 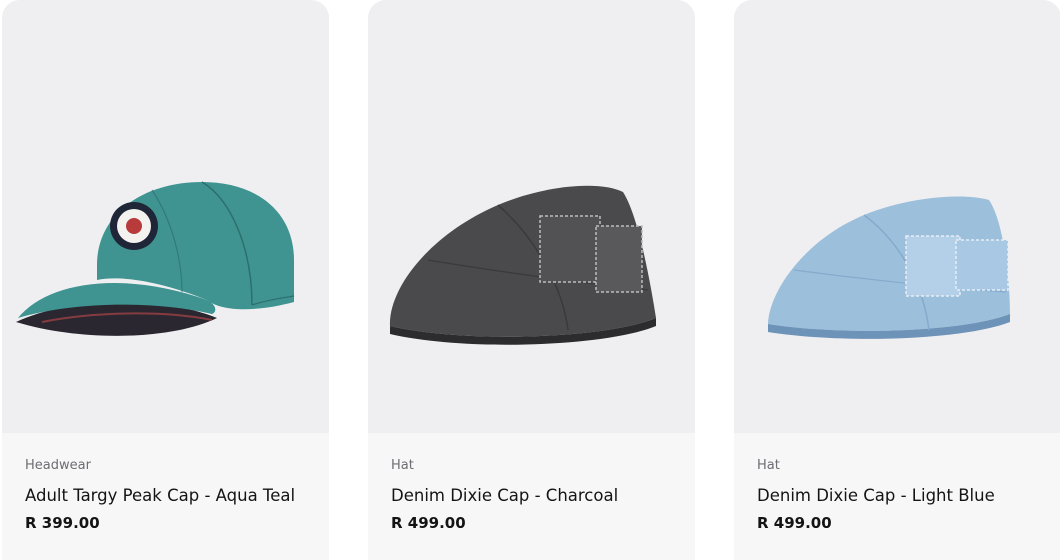 What do you see at coordinates (522, 265) in the screenshot?
I see `charcoal-flat-cap-icon` at bounding box center [522, 265].